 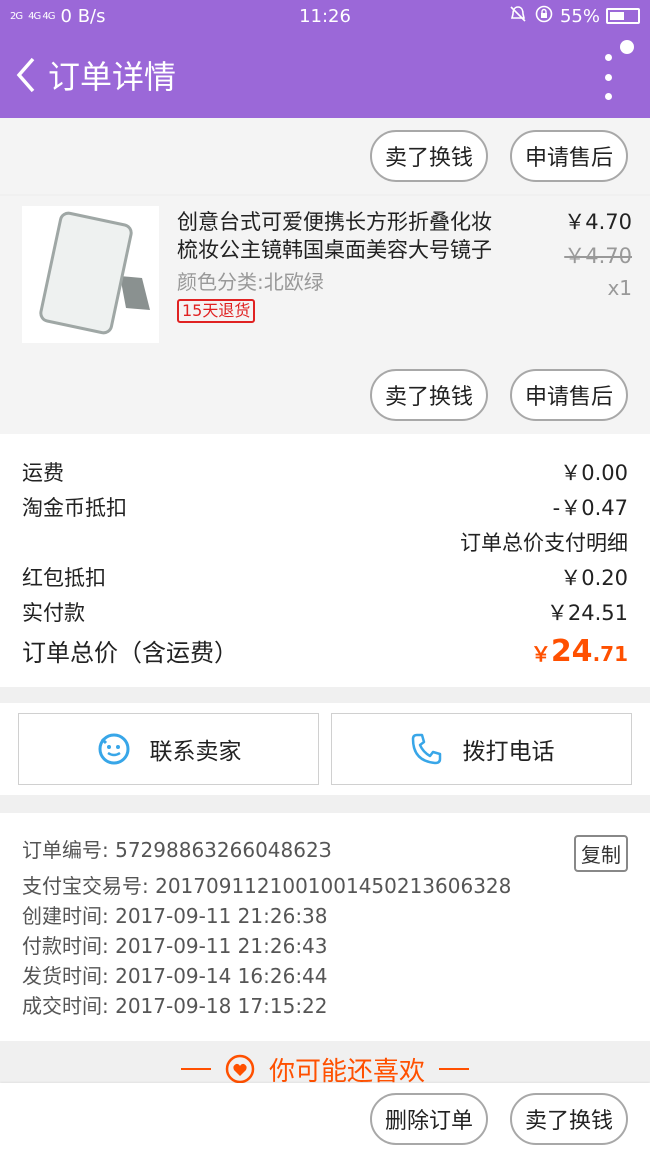 What do you see at coordinates (130, 653) in the screenshot?
I see `total-label: 订单总价（含运费）` at bounding box center [130, 653].